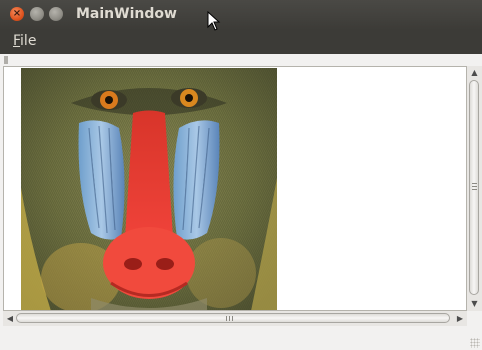 This screenshot has height=350, width=482. Describe the element at coordinates (126, 14) in the screenshot. I see `window-title: MainWindow` at that location.